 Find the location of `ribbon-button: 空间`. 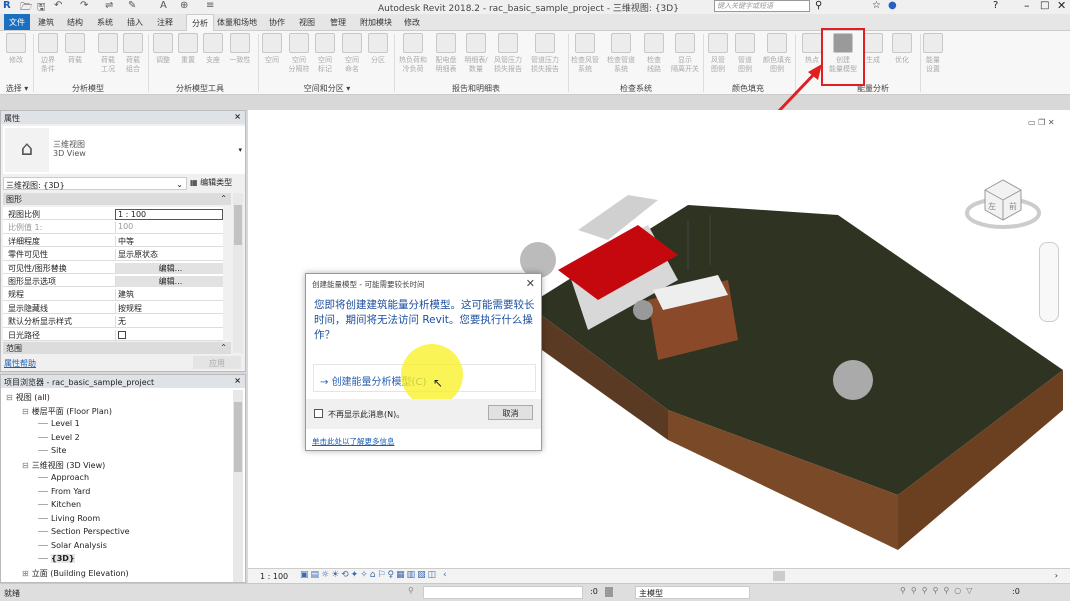

ribbon-button: 空间 is located at coordinates (272, 49).